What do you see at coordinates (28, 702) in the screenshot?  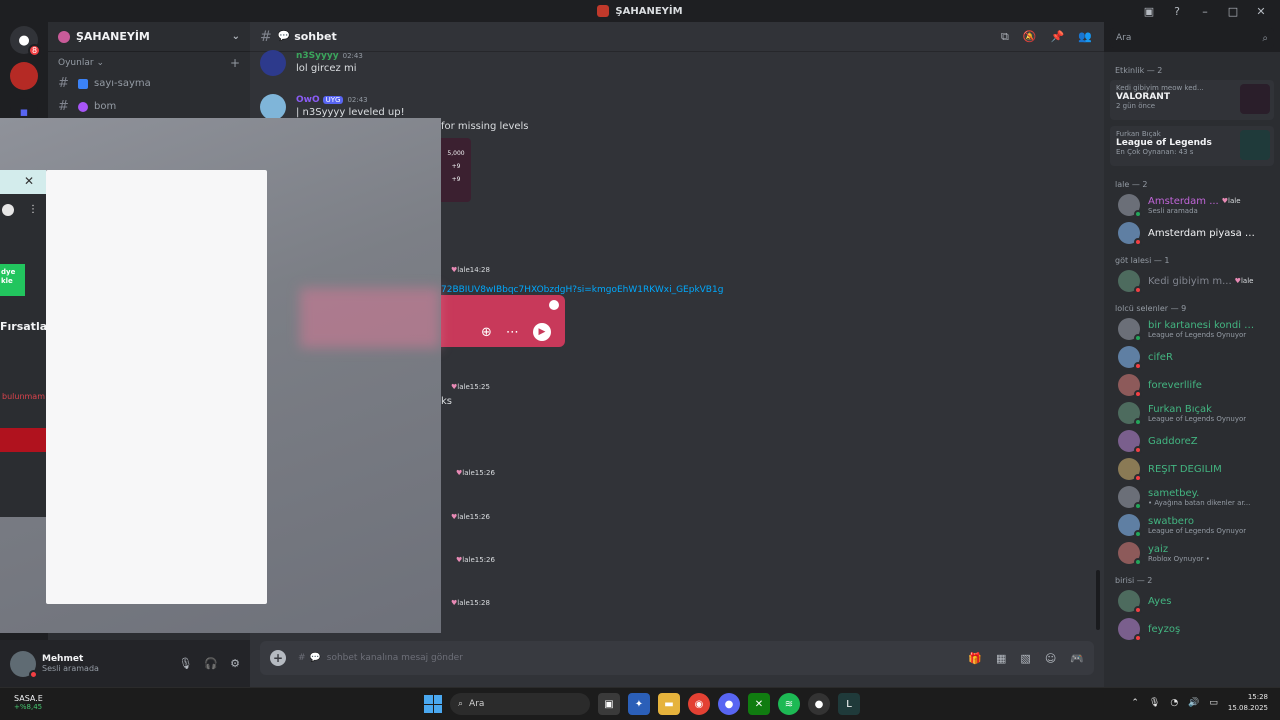 I see `stock-widget: SASA.E +%8,45` at bounding box center [28, 702].